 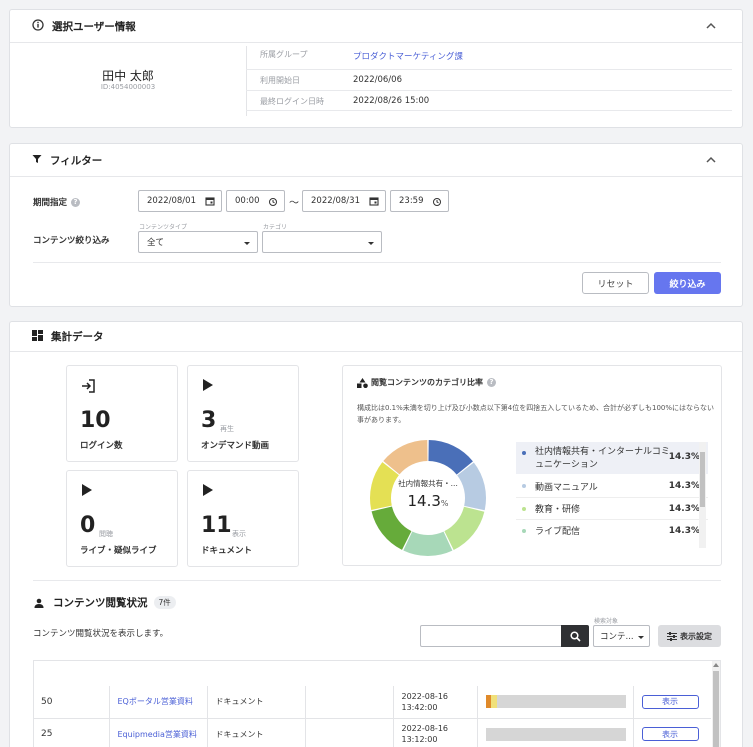 I want to click on scroll-up-icon, so click(x=716, y=665).